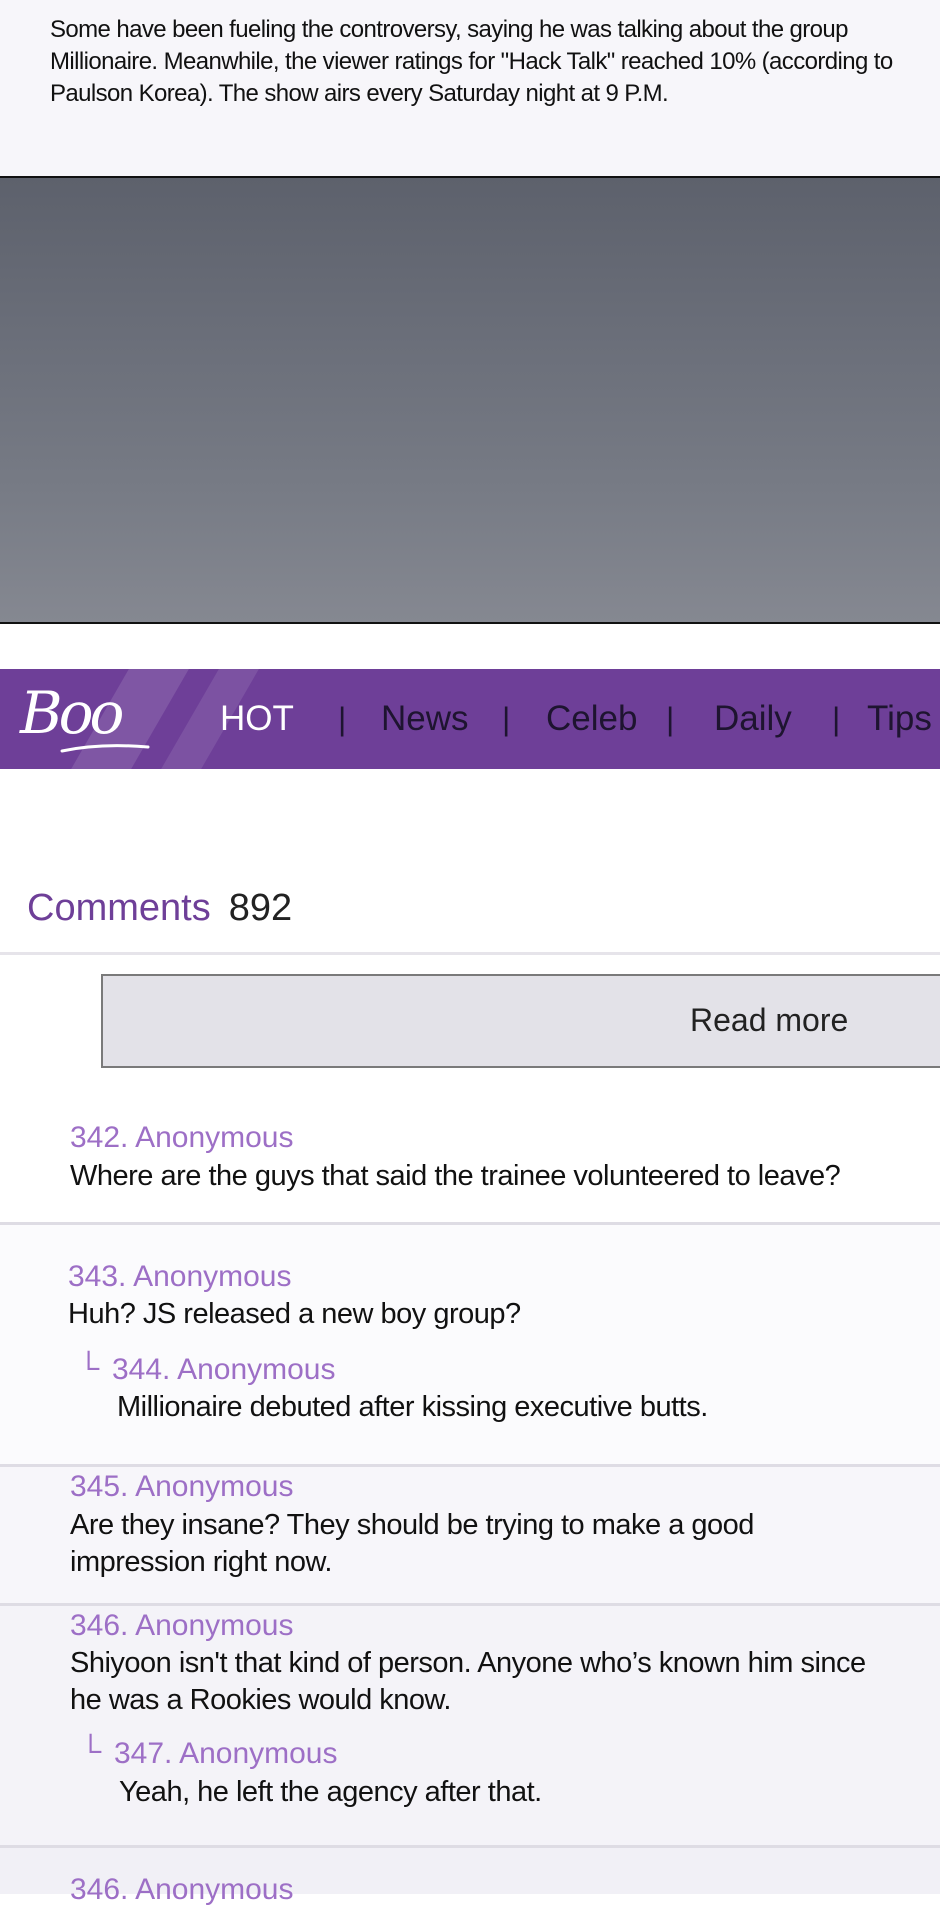 The image size is (940, 1908). Describe the element at coordinates (425, 719) in the screenshot. I see `nav-item-news: News` at that location.